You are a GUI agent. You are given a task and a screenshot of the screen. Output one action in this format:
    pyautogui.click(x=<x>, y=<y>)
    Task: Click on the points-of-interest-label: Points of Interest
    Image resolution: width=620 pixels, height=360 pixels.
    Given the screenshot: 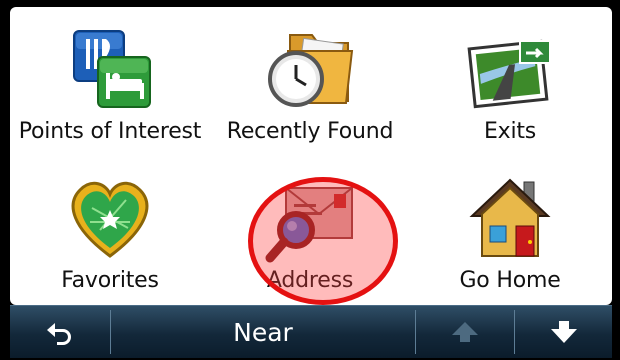 What is the action you would take?
    pyautogui.click(x=110, y=131)
    